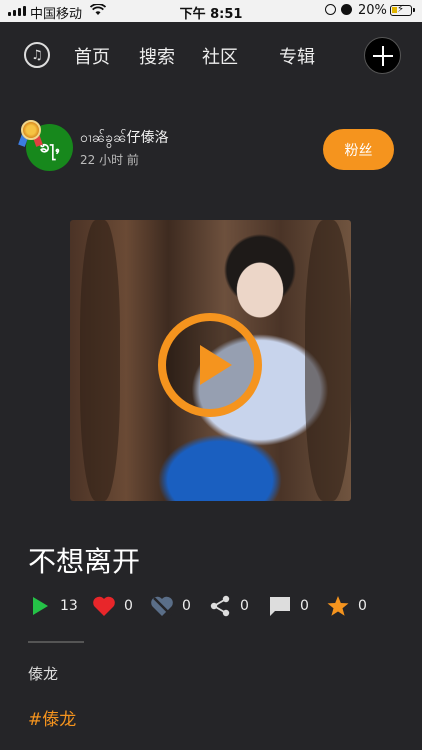 This screenshot has height=750, width=422. What do you see at coordinates (128, 606) in the screenshot?
I see `likes-count: 0` at bounding box center [128, 606].